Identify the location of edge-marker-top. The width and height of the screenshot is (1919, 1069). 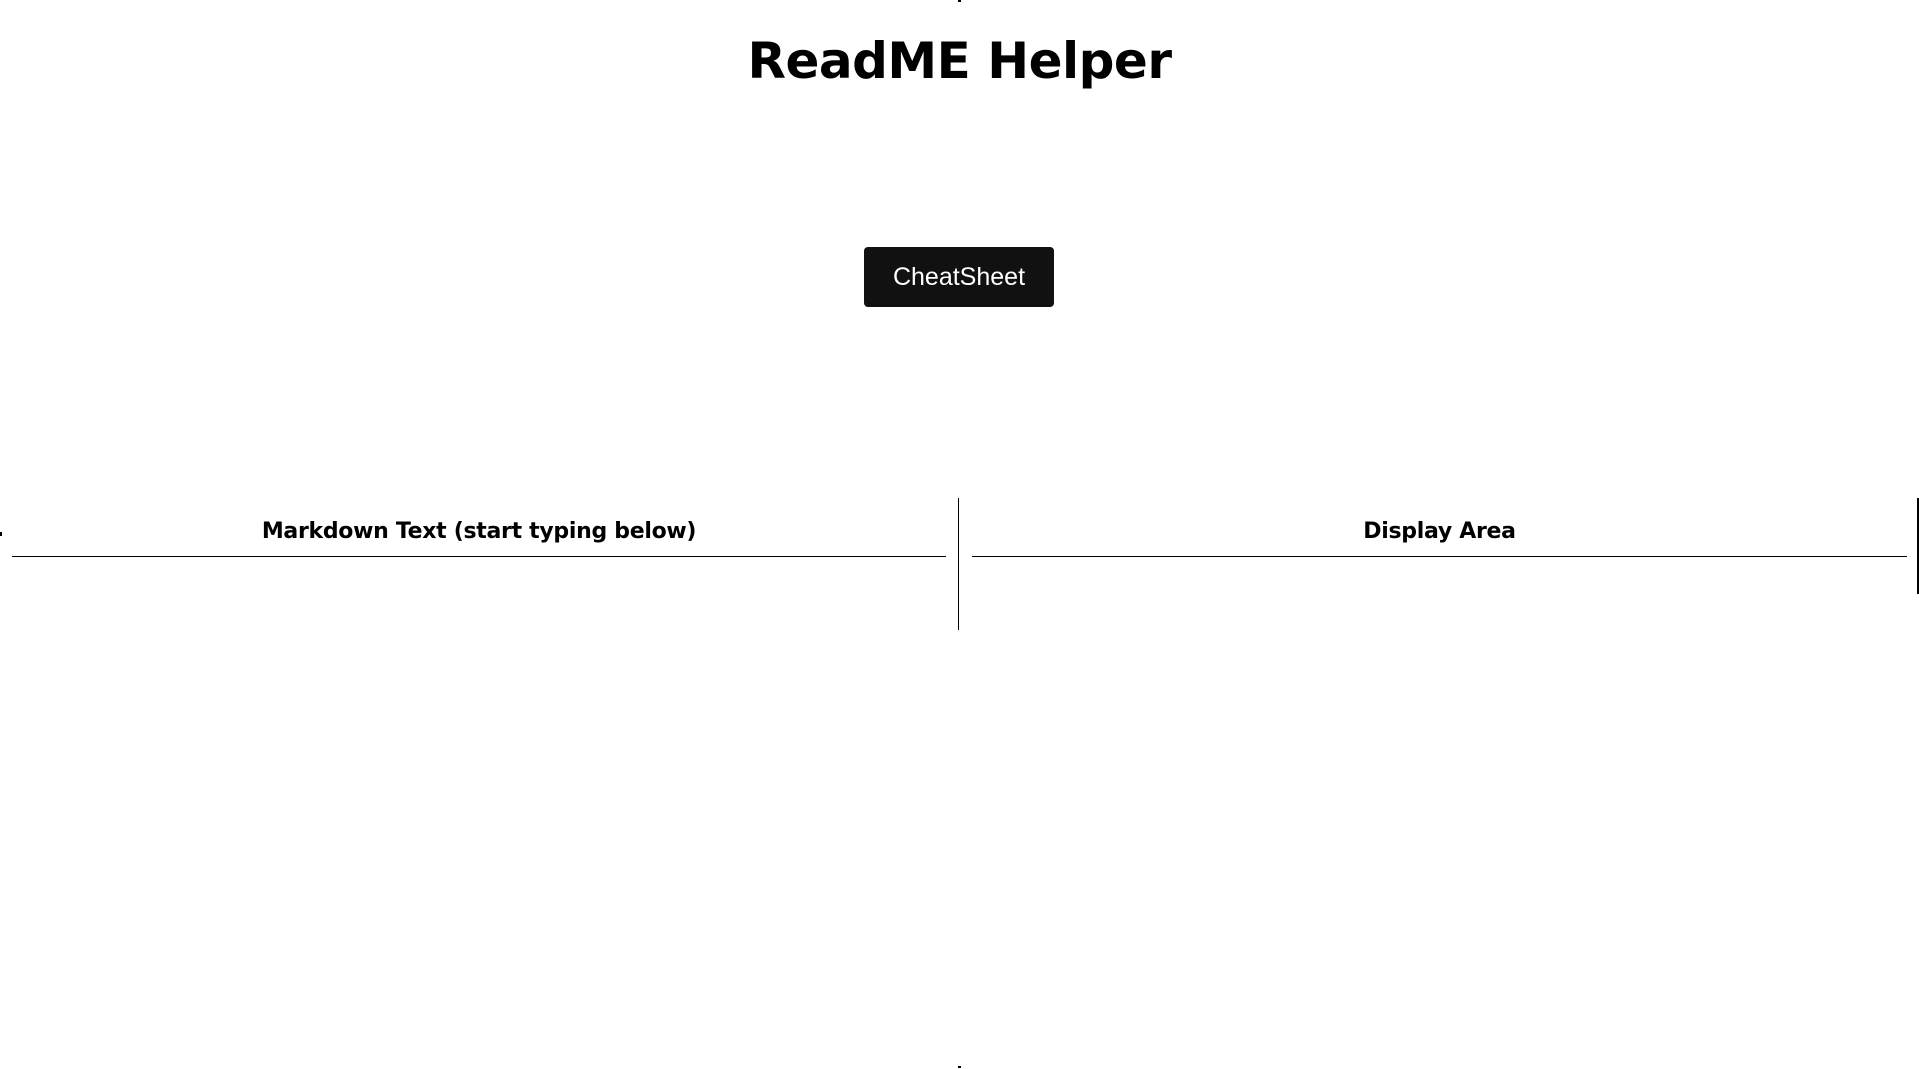
(959, 1).